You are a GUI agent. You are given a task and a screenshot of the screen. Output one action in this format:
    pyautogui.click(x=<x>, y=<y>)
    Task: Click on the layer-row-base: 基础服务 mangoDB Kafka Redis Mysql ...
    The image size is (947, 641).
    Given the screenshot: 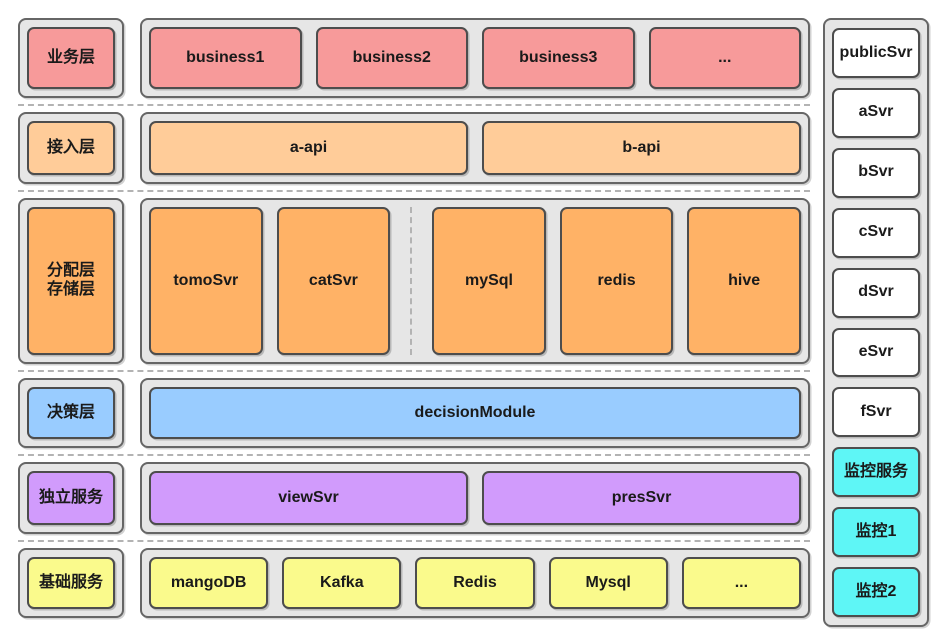 What is the action you would take?
    pyautogui.click(x=414, y=583)
    